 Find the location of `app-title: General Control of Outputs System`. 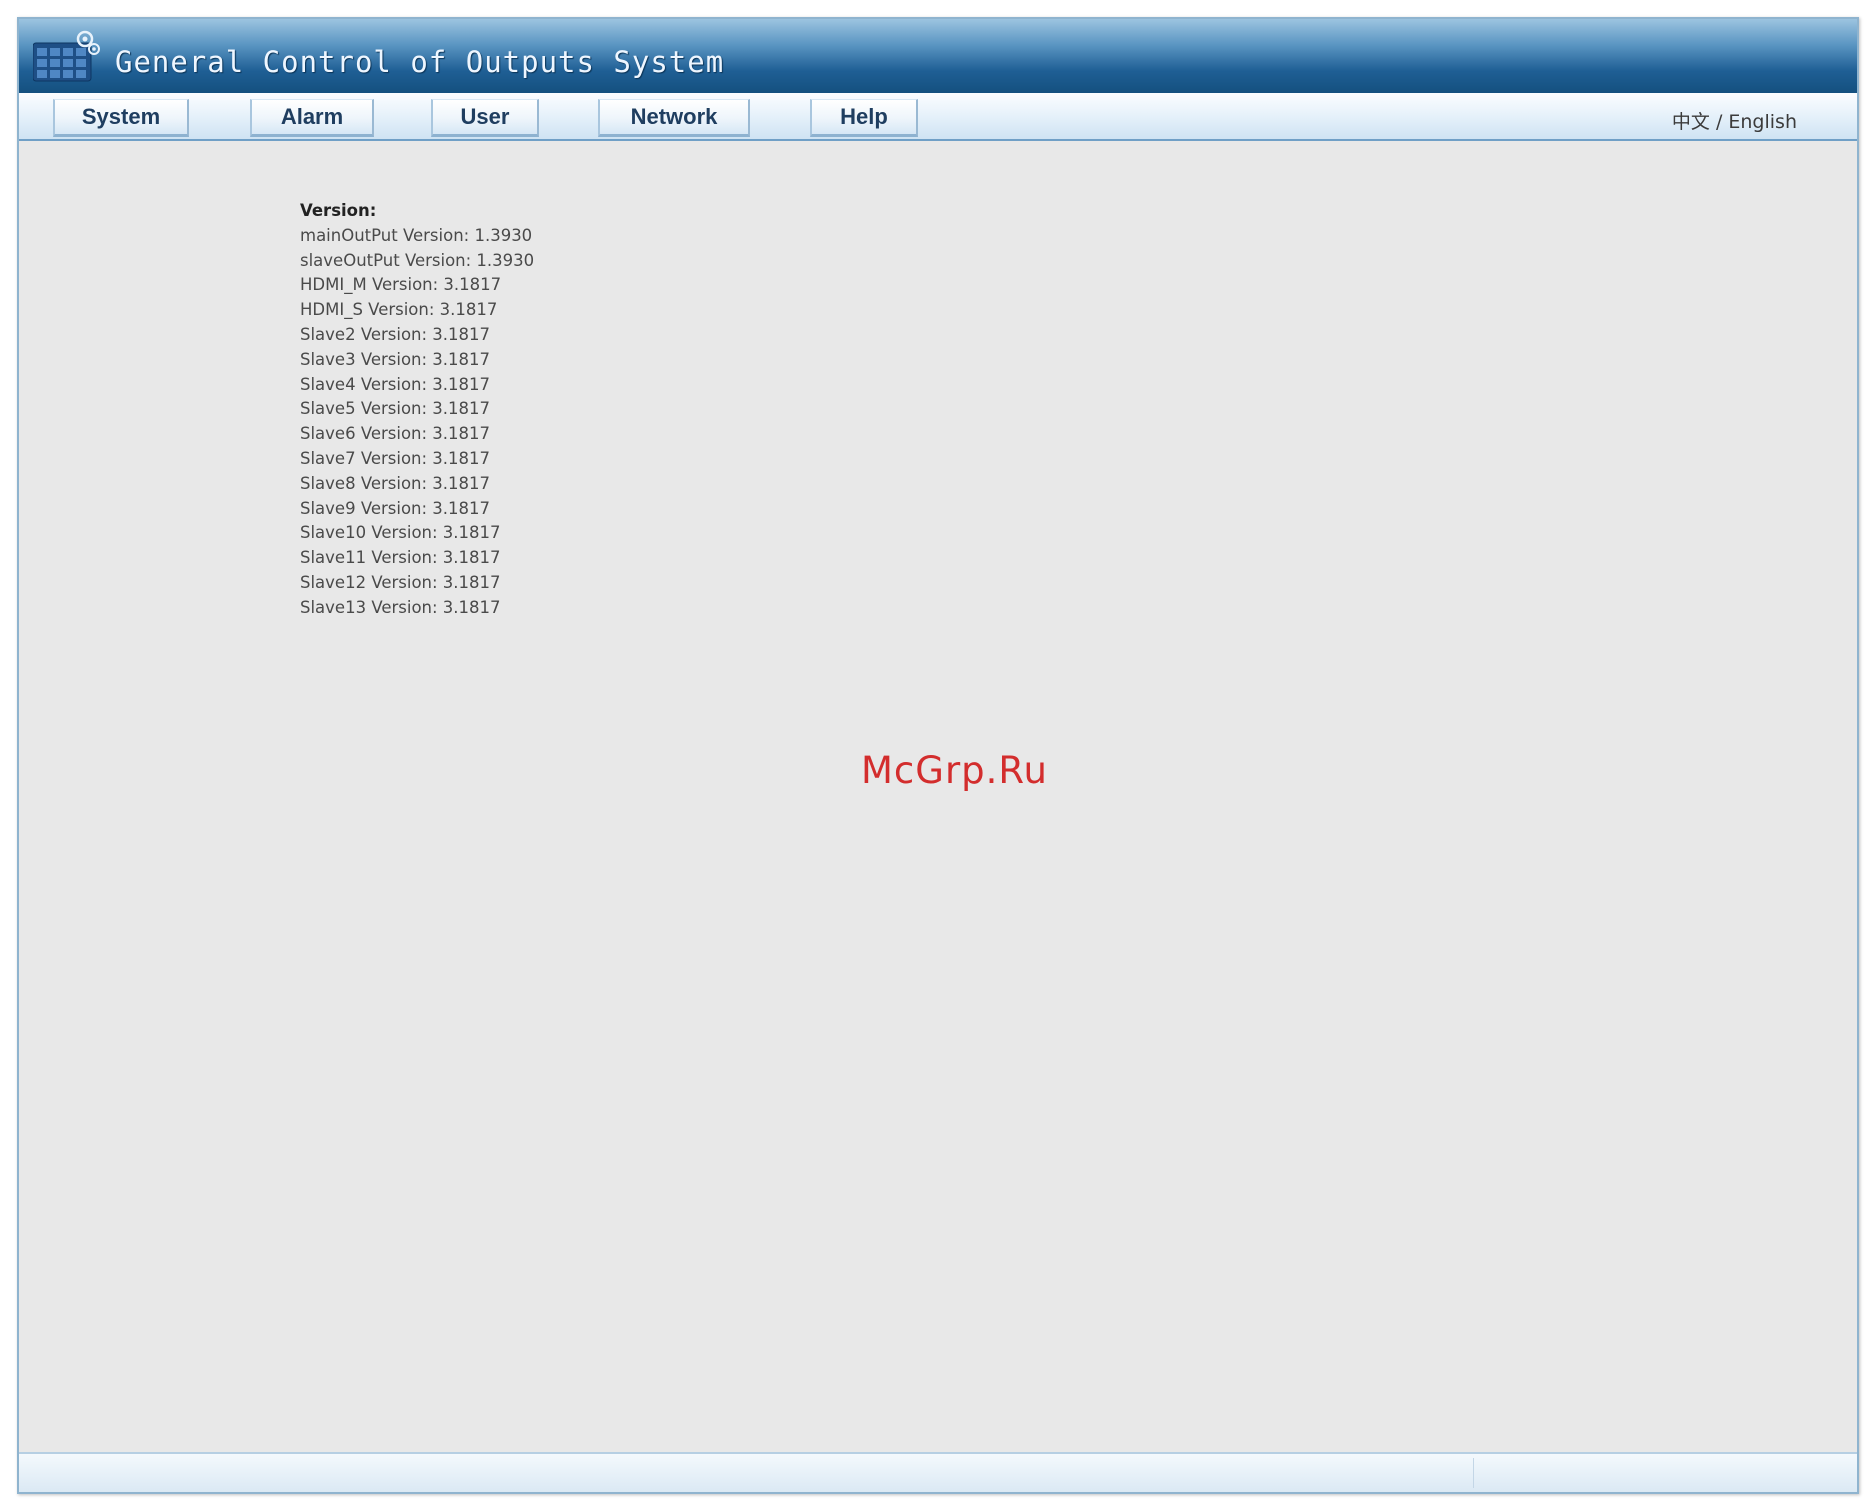

app-title: General Control of Outputs System is located at coordinates (420, 62).